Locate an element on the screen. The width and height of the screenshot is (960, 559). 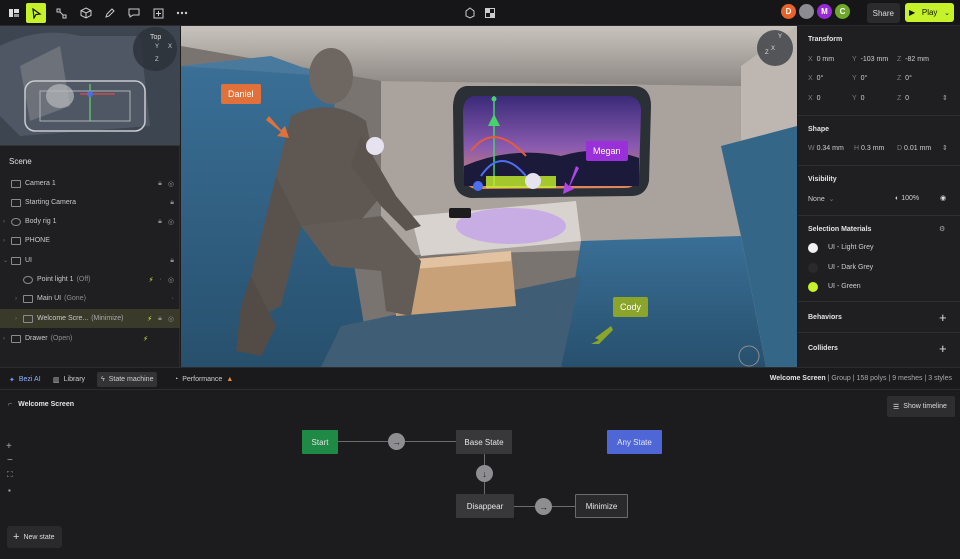
tree-item-starting-camera: Starting Camera 🔒︎ is located at coordinates (90, 202).